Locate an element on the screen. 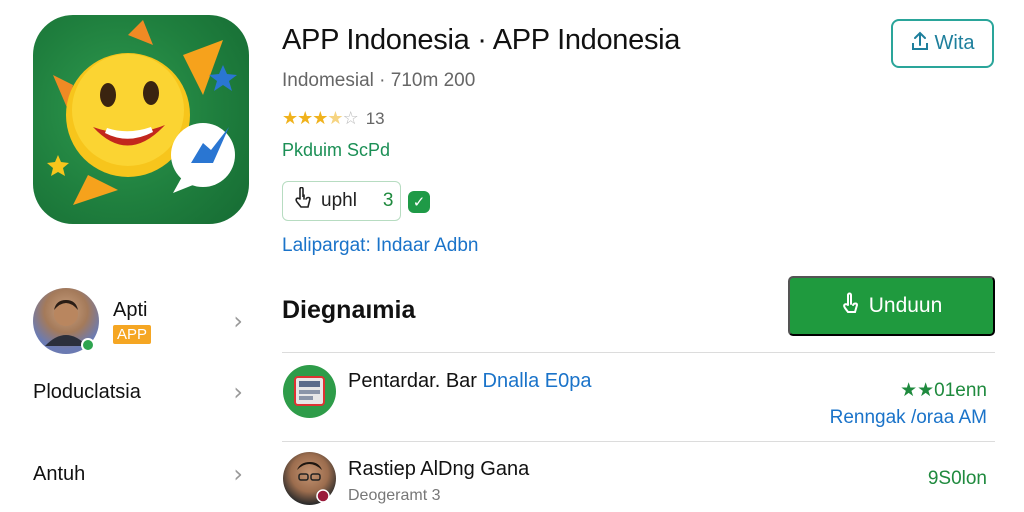  developer-tag: APP is located at coordinates (132, 334).